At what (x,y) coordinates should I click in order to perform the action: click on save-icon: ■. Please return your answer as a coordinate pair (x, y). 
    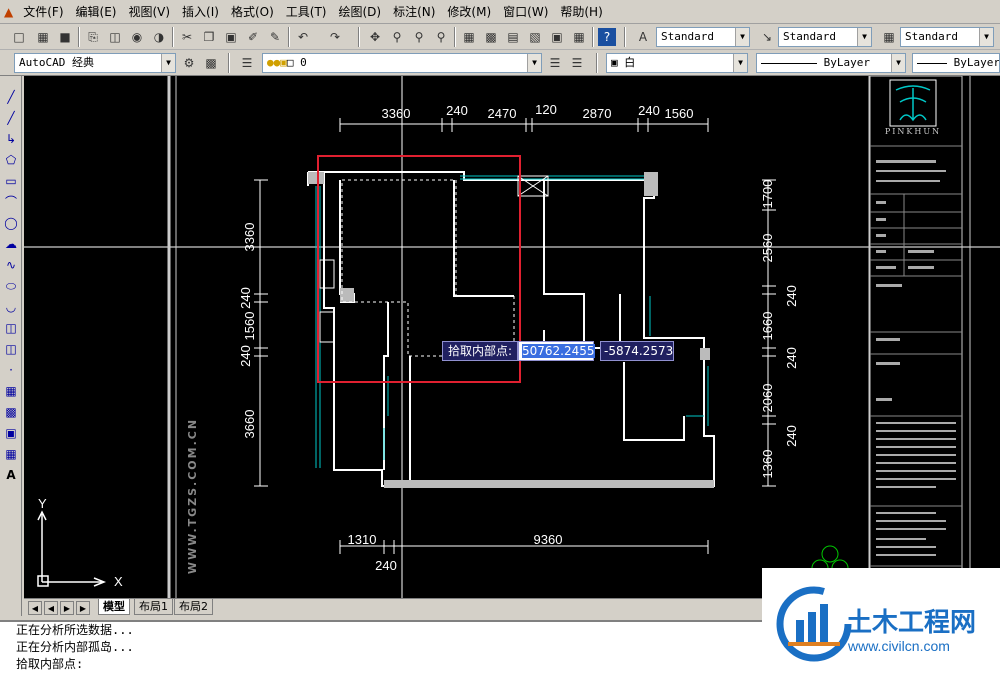
    Looking at the image, I should click on (65, 37).